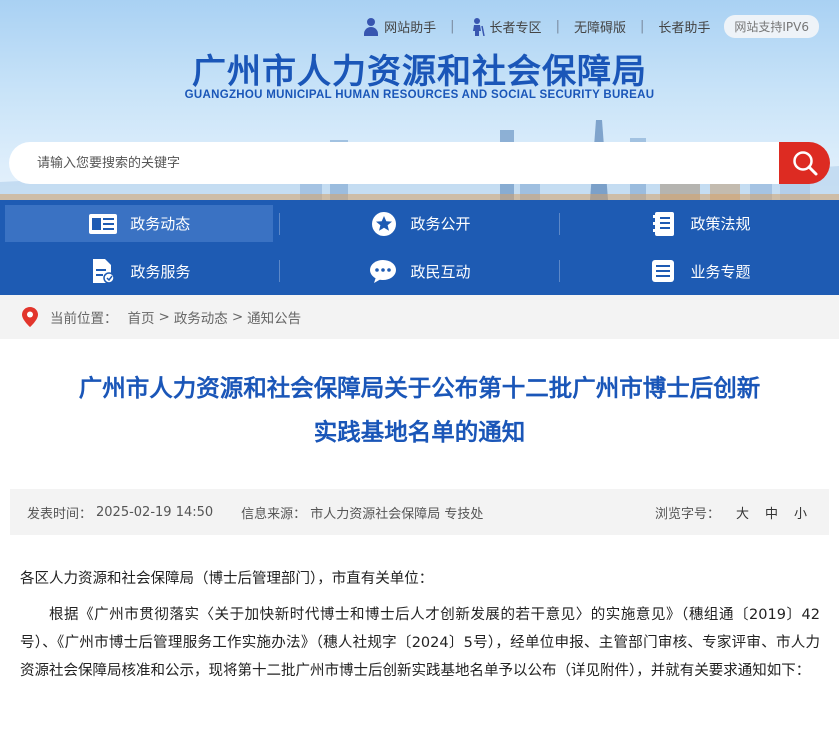 This screenshot has height=736, width=839. I want to click on search-icon, so click(804, 163).